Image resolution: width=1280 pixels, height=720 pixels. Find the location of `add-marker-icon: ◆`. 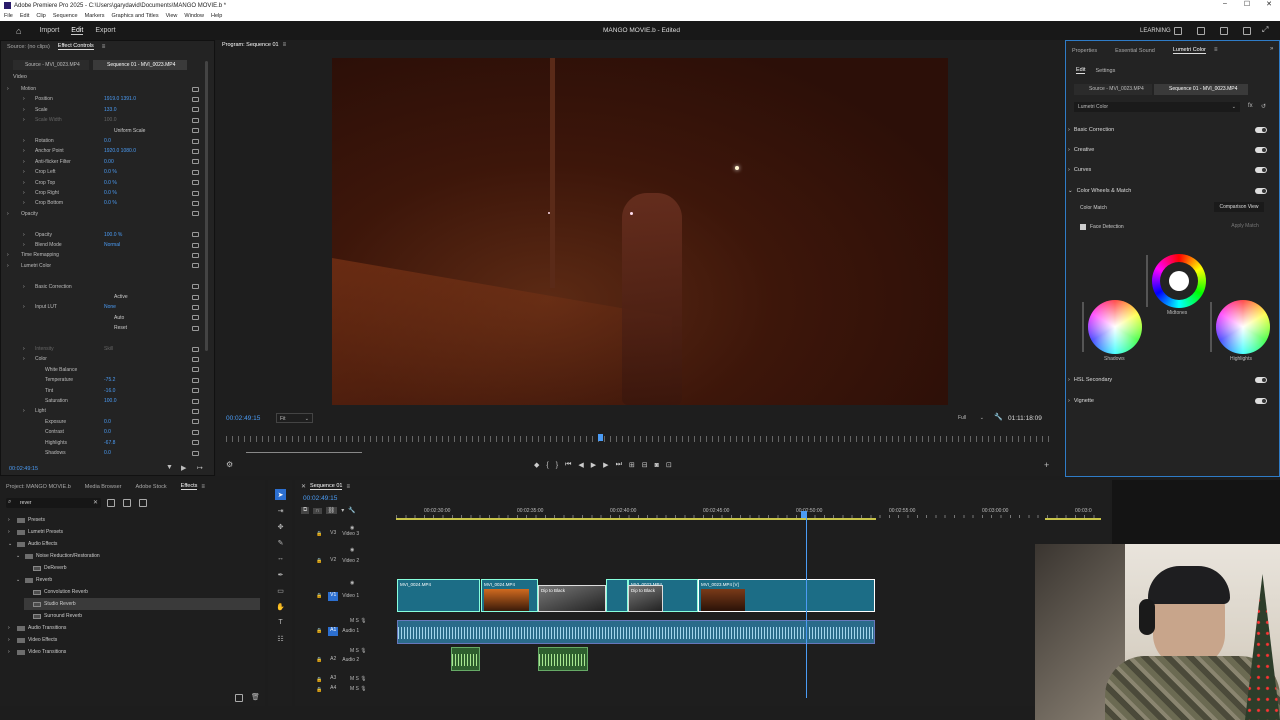

add-marker-icon: ◆ is located at coordinates (536, 465).